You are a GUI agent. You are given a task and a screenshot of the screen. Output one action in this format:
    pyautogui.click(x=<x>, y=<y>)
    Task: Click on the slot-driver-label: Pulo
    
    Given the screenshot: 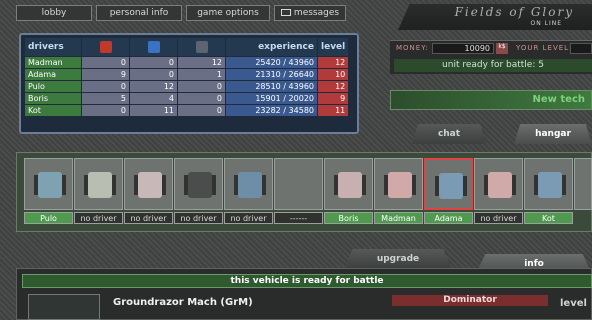 What is the action you would take?
    pyautogui.click(x=48, y=218)
    